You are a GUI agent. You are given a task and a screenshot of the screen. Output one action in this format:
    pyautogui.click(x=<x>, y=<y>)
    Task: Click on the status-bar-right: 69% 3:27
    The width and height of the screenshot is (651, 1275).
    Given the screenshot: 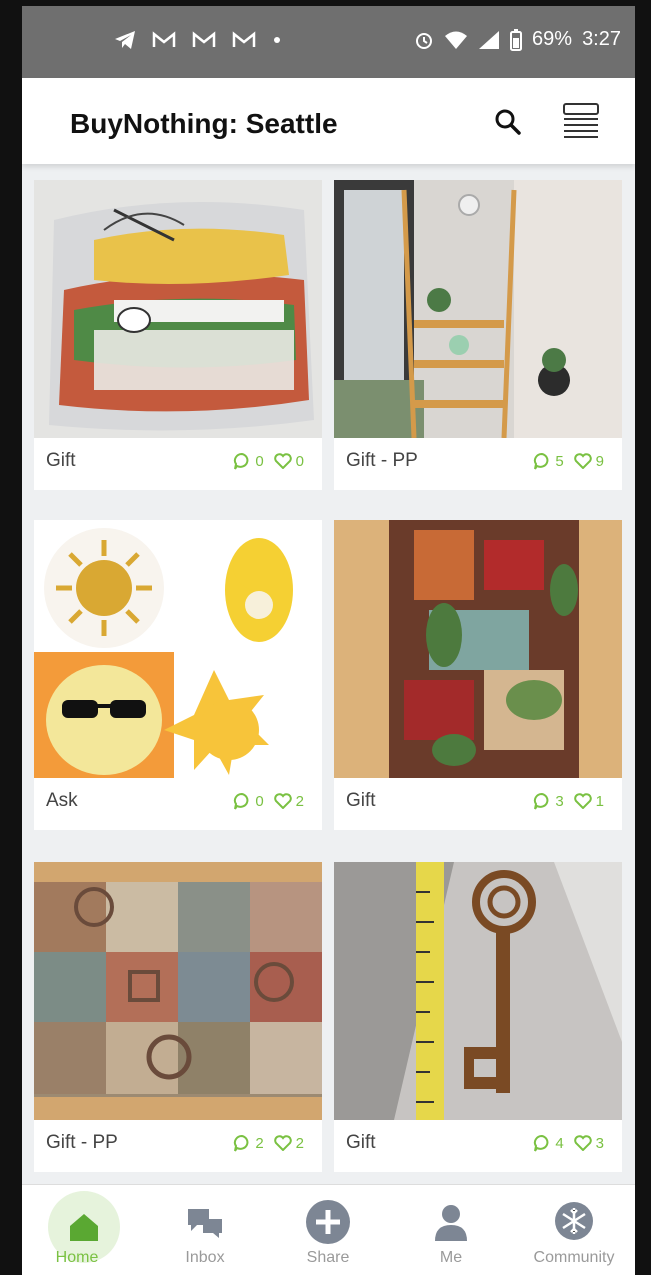 What is the action you would take?
    pyautogui.click(x=517, y=39)
    